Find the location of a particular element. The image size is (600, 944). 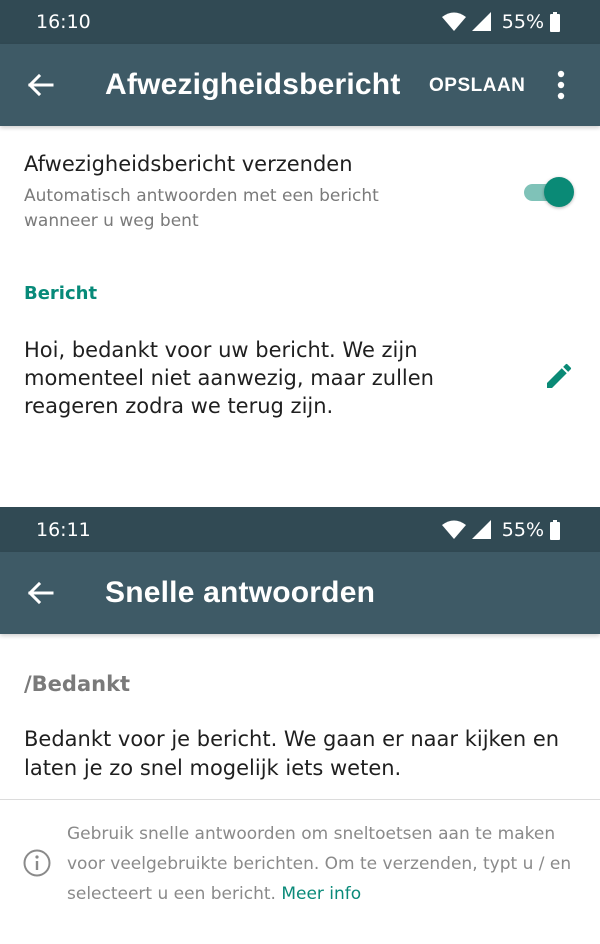

more-info-link: Meer info is located at coordinates (321, 894).